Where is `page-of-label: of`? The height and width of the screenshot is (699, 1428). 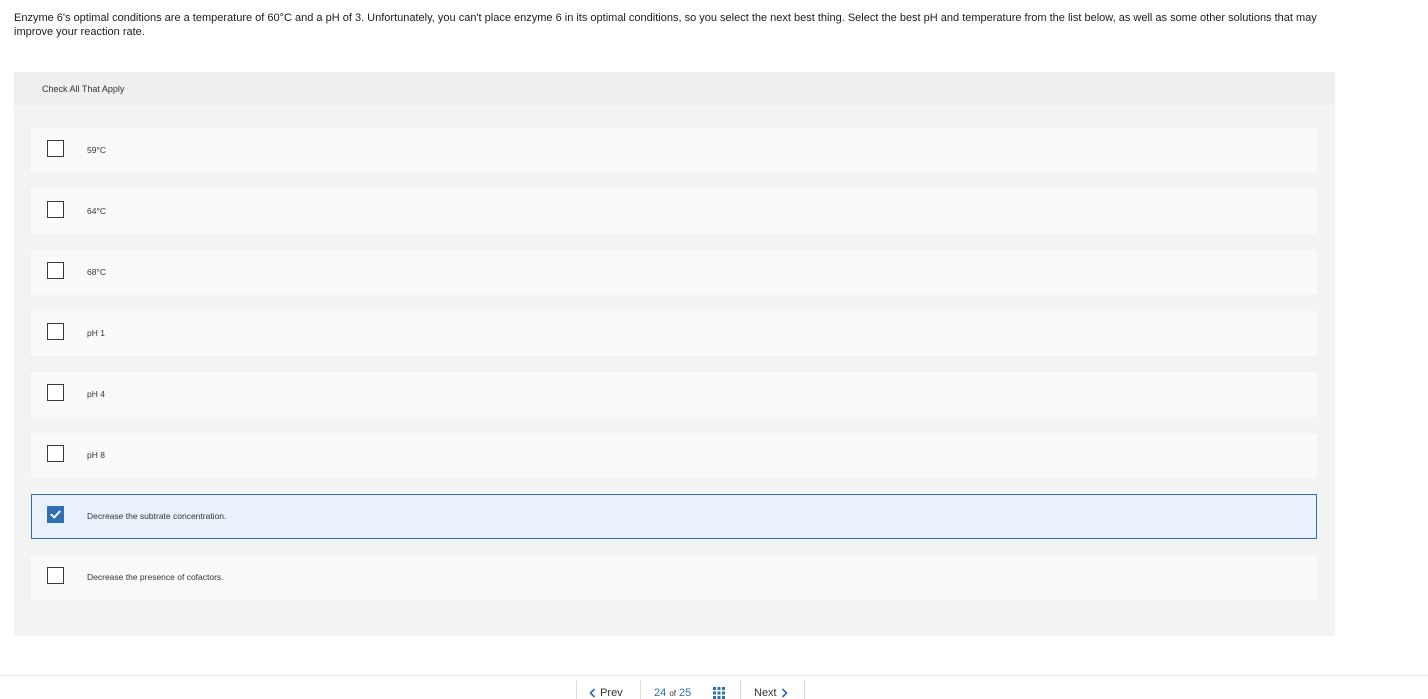 page-of-label: of is located at coordinates (672, 693).